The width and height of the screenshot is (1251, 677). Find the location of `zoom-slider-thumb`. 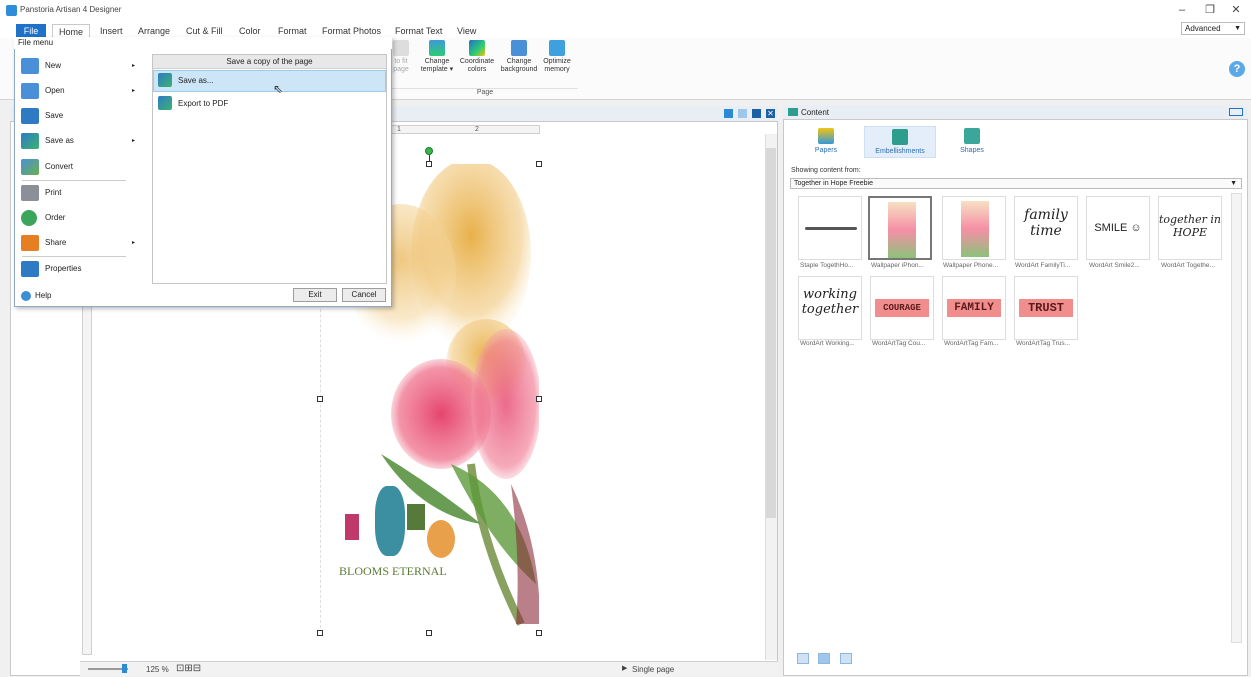

zoom-slider-thumb is located at coordinates (124, 668).